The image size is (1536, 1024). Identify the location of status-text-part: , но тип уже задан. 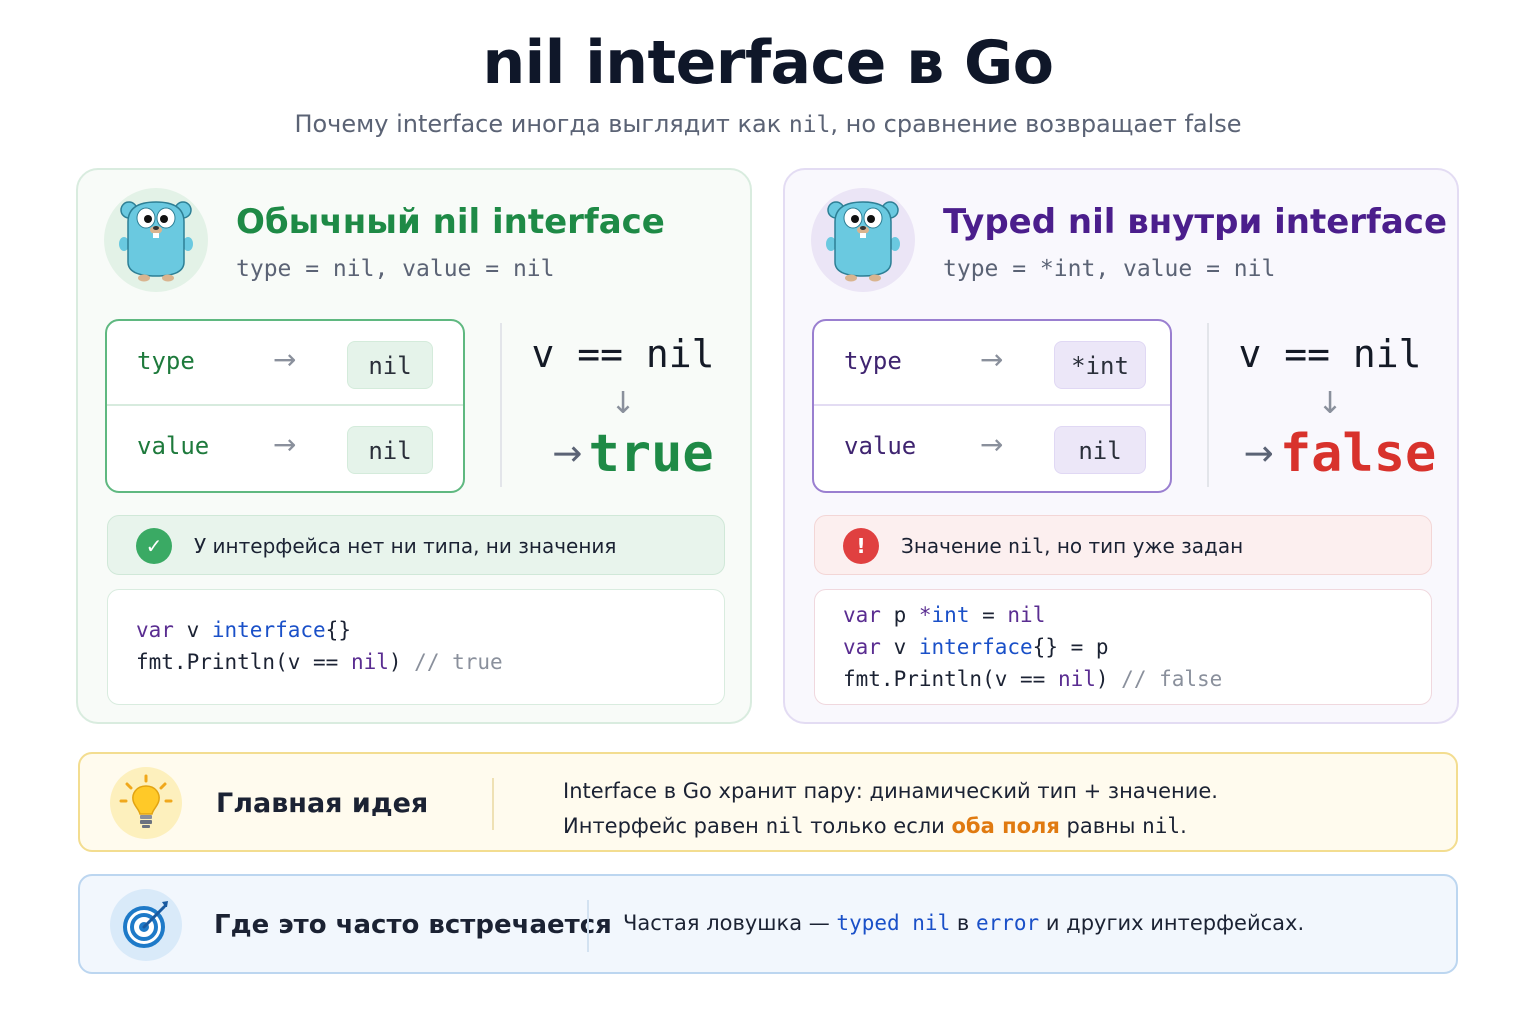
(1144, 546).